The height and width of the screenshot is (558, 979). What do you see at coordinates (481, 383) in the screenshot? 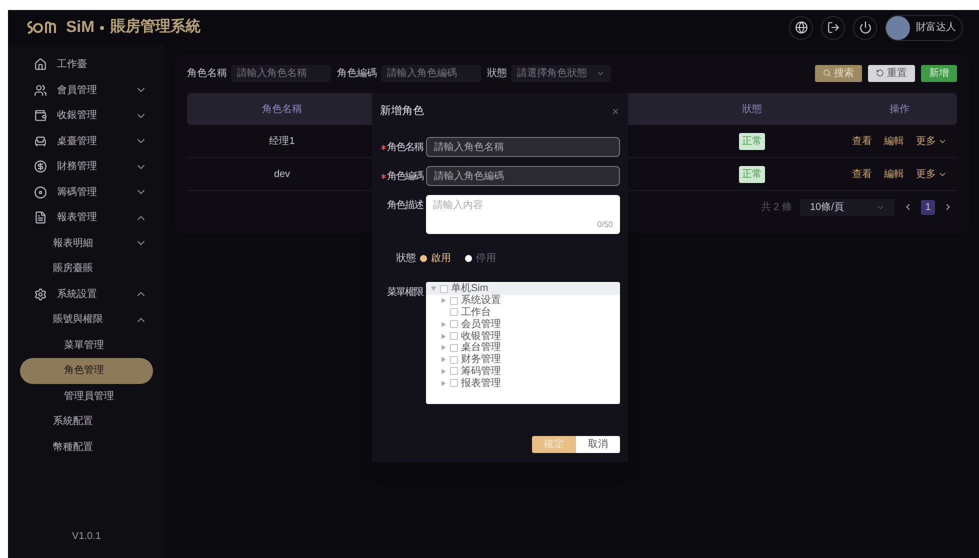
I see `tree-label: 报表管理` at bounding box center [481, 383].